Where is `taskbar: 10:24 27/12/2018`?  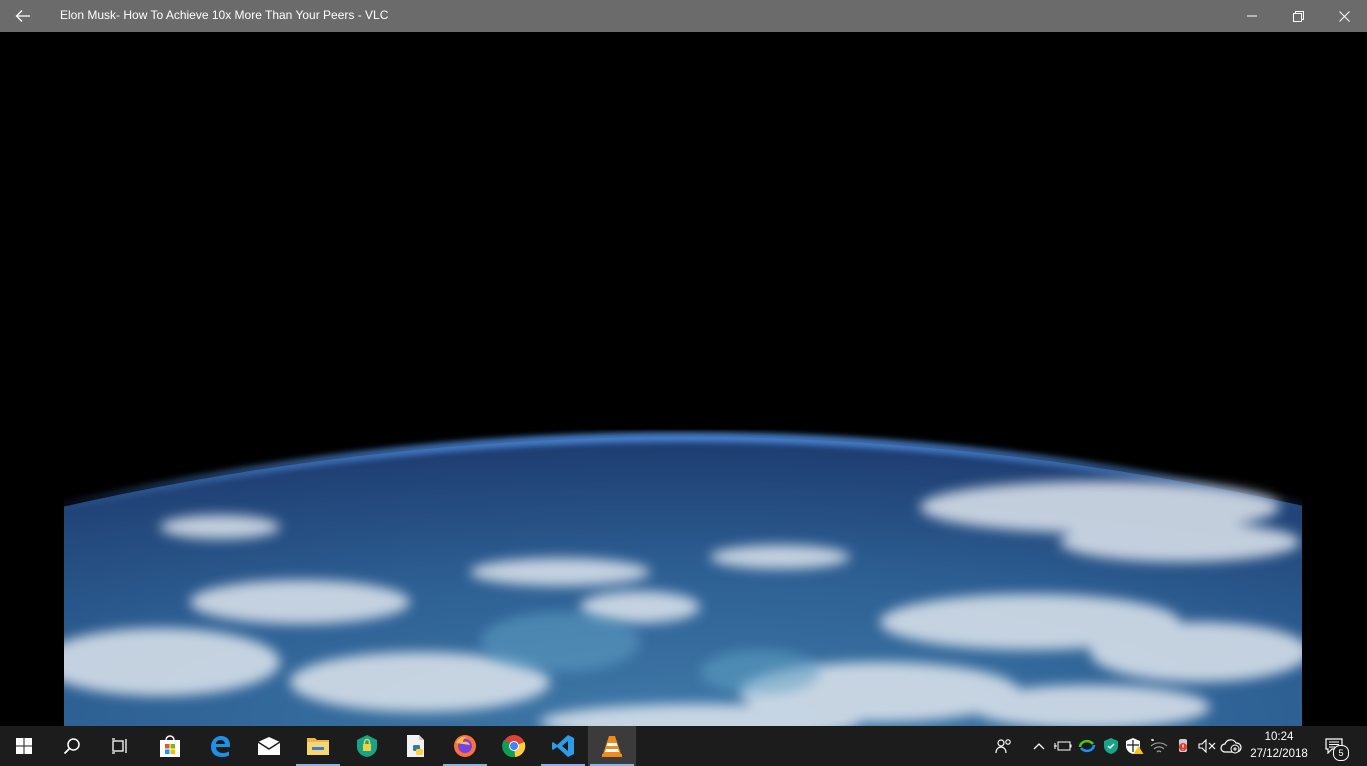 taskbar: 10:24 27/12/2018 is located at coordinates (683, 746).